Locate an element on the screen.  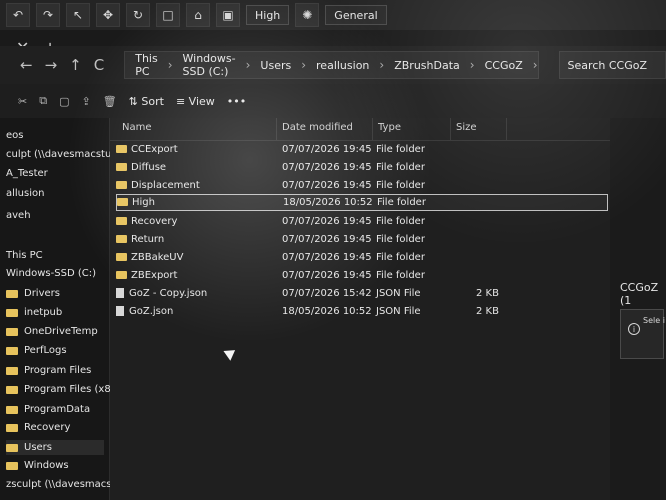
view-button: ≡ View is located at coordinates (195, 101).